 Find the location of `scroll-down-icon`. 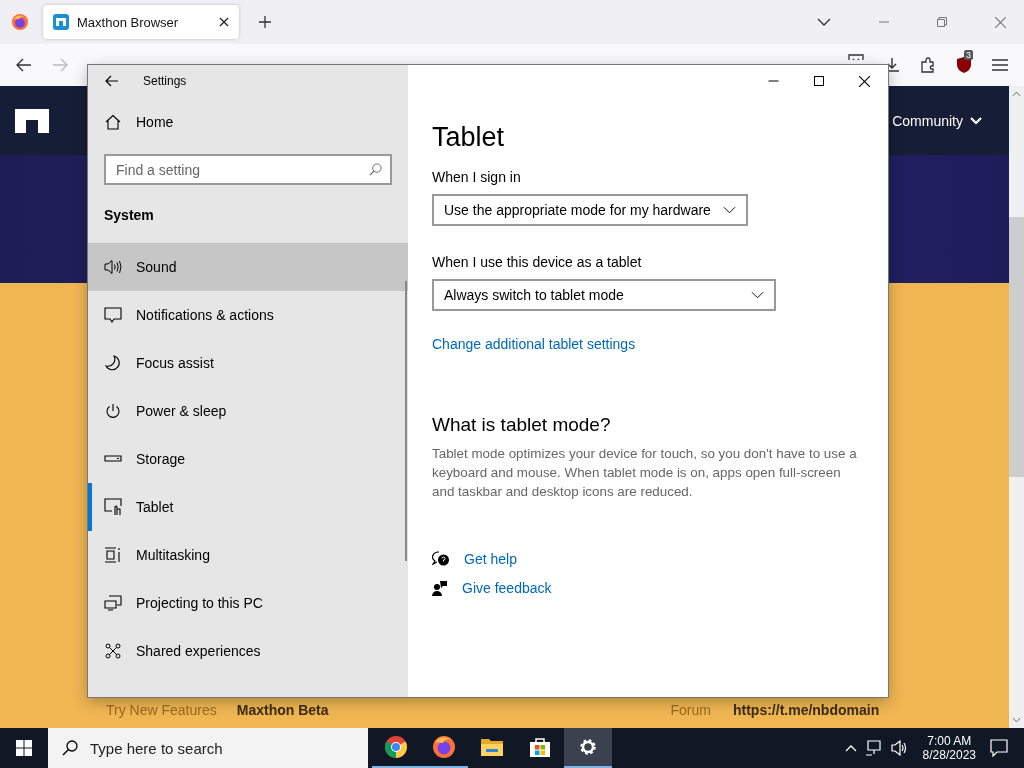

scroll-down-icon is located at coordinates (1016, 720).